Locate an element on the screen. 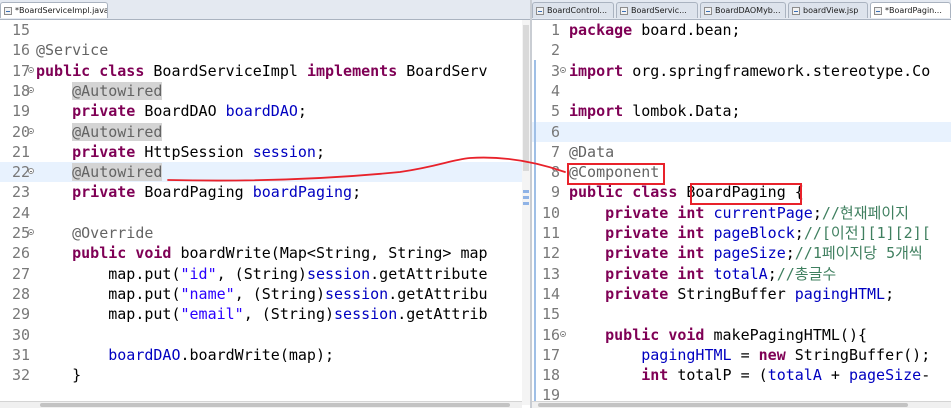 The width and height of the screenshot is (951, 408). code-line: 25 @Override is located at coordinates (265, 233).